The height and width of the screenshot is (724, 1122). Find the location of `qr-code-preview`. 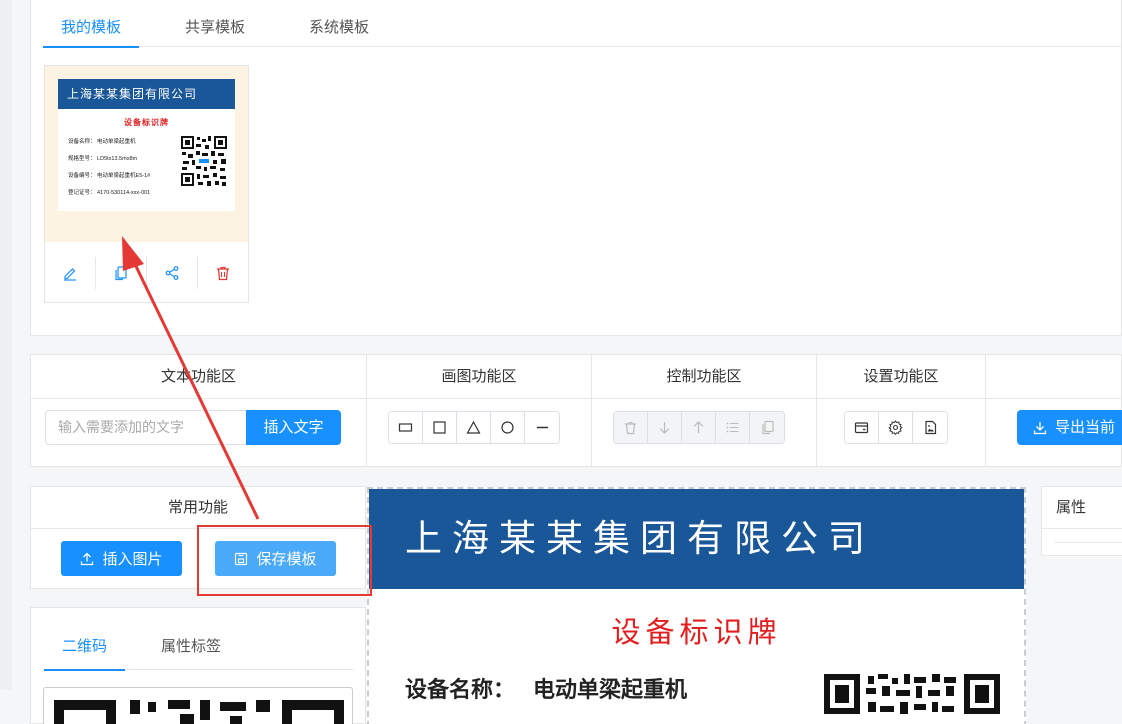

qr-code-preview is located at coordinates (198, 705).